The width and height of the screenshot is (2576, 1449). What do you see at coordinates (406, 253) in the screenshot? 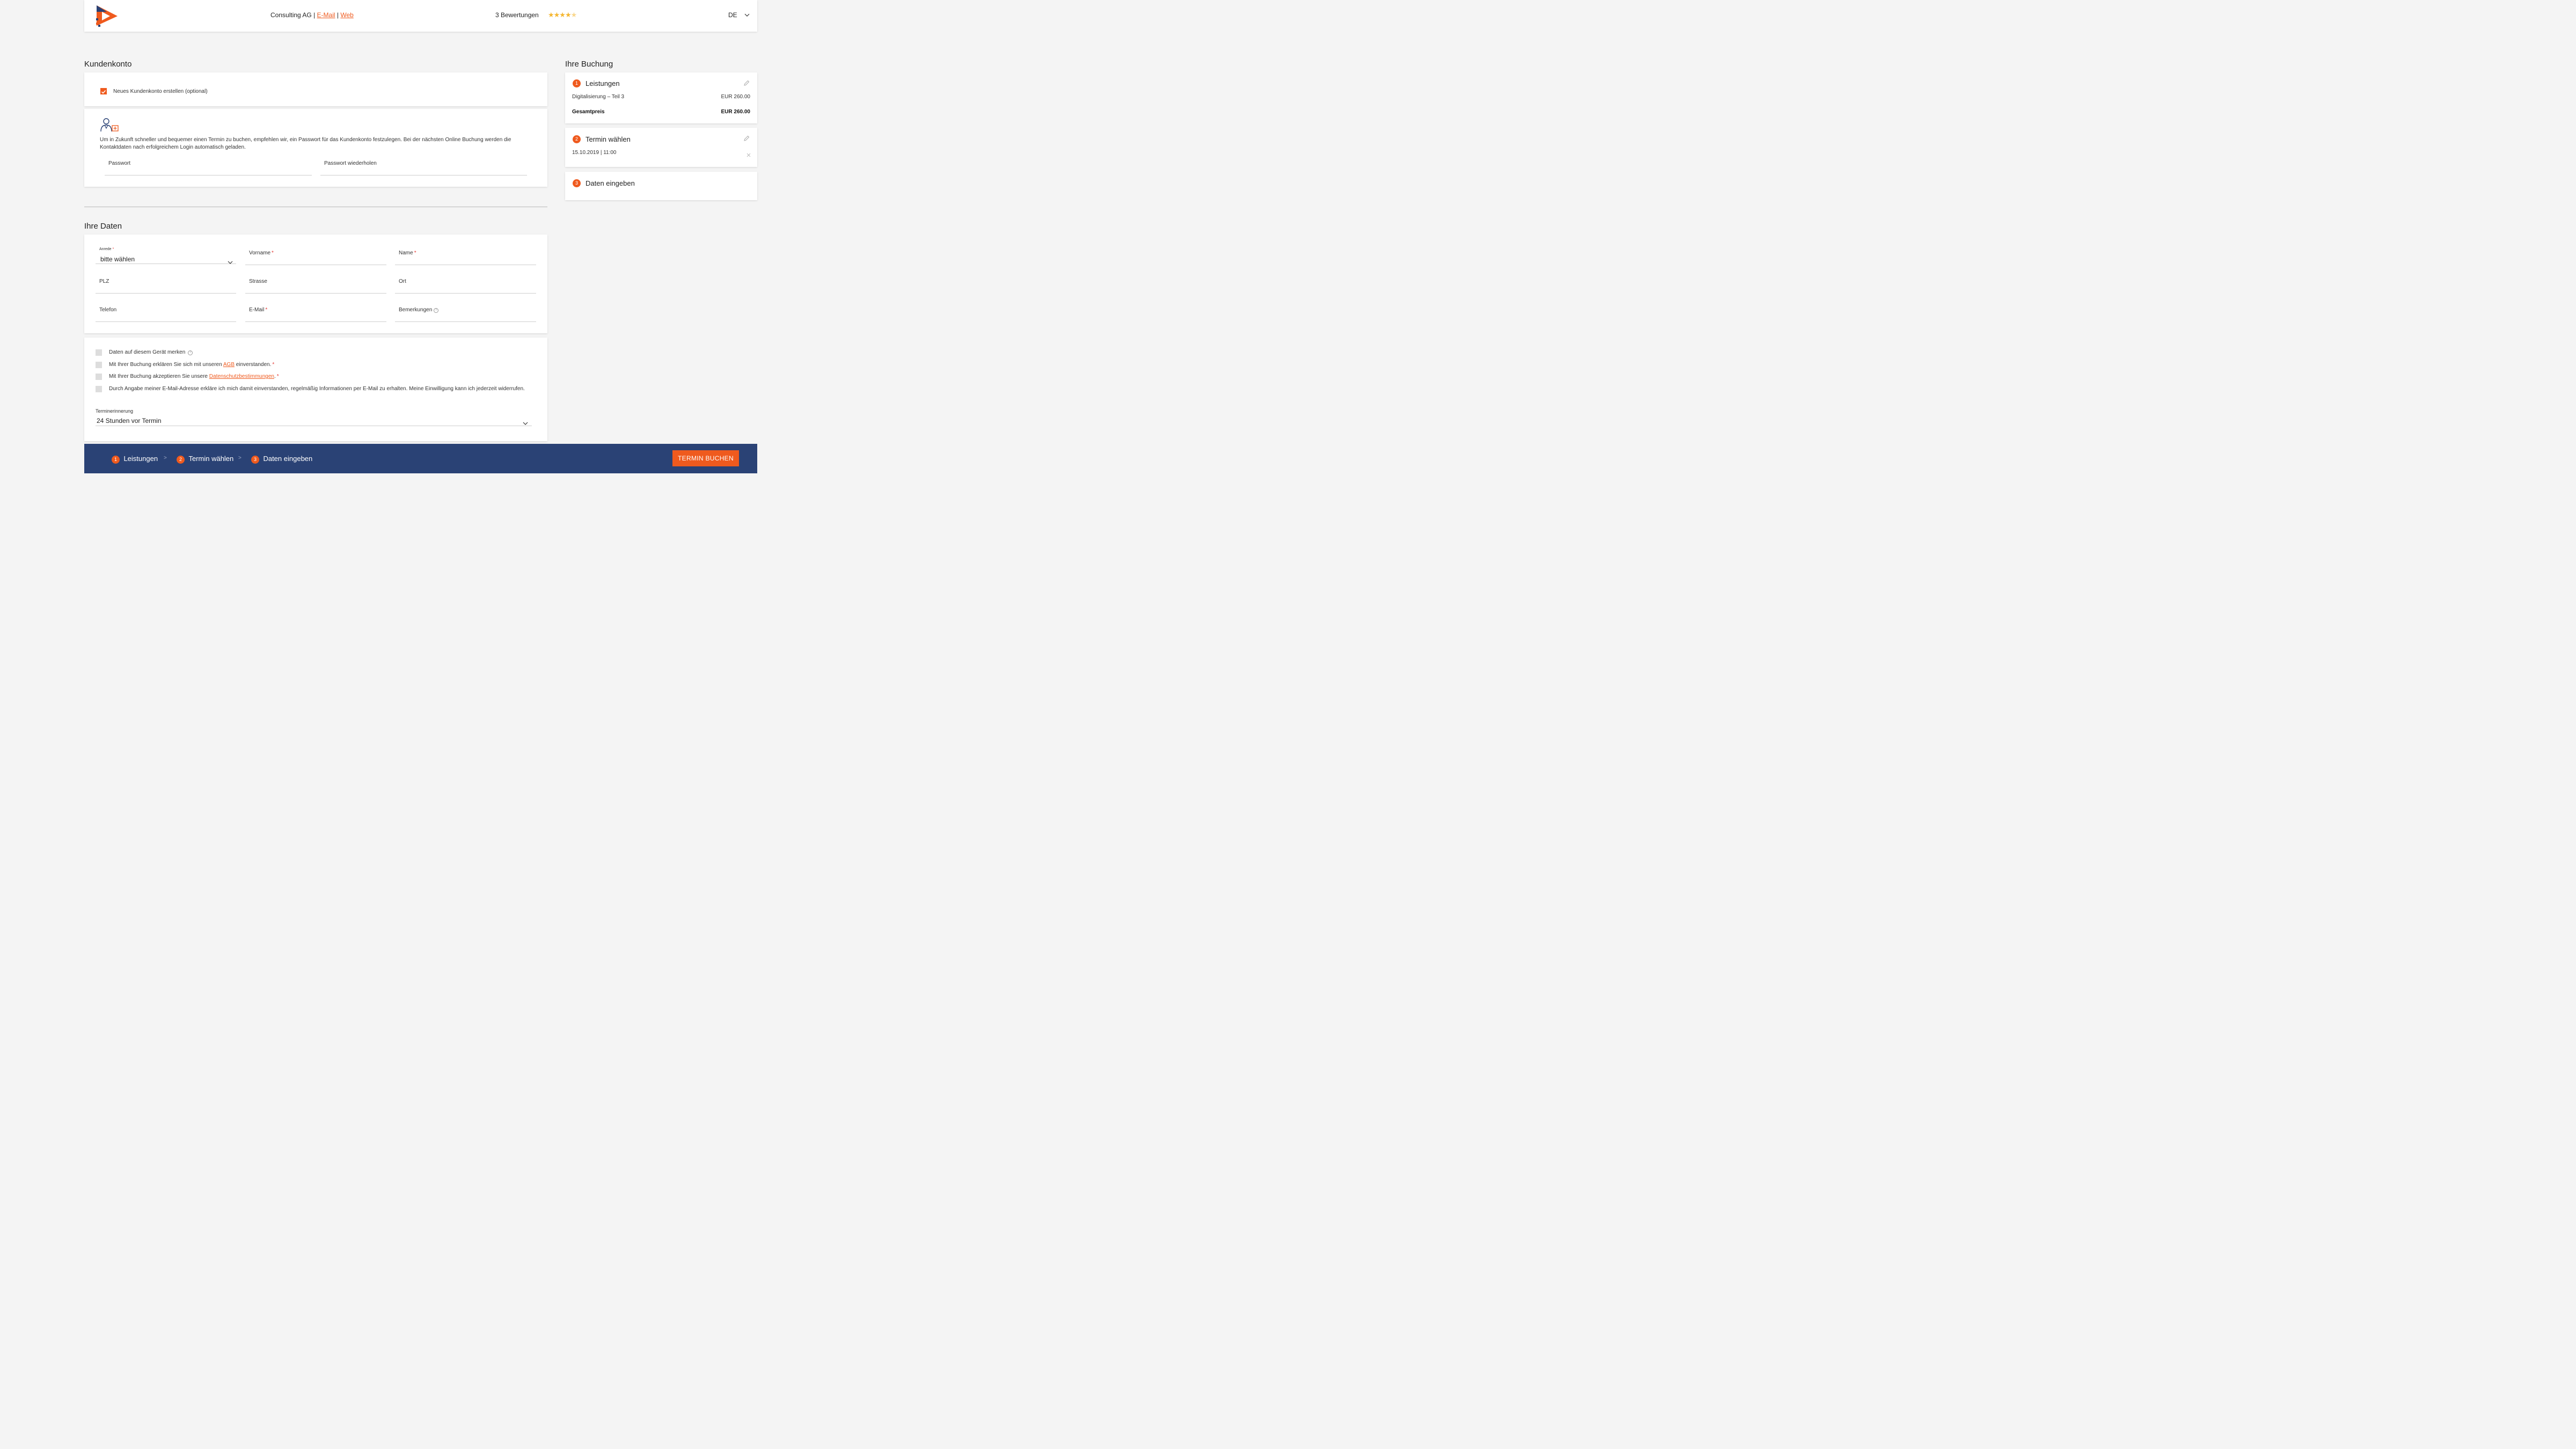
I see `lastname-label: Name` at bounding box center [406, 253].